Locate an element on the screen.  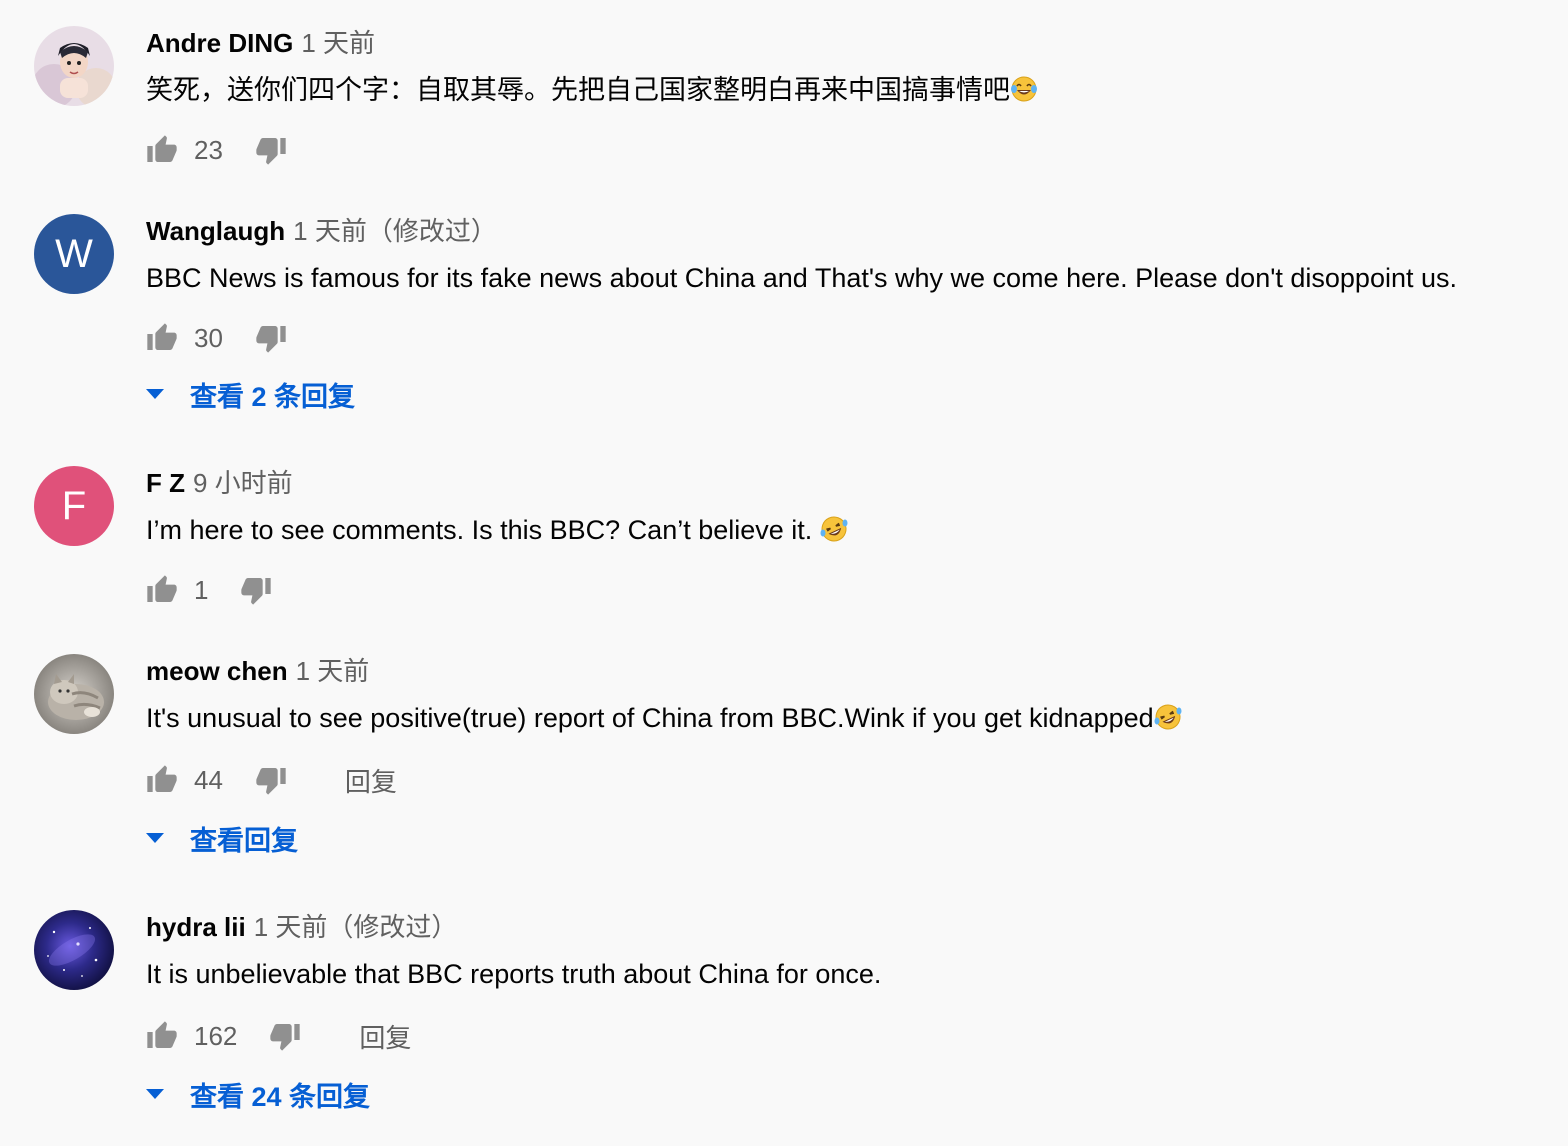
comment-text: 笑死，送你们四个字：自取其辱。先把自己国家整明白再来中国搞事情吧 is located at coordinates (592, 90).